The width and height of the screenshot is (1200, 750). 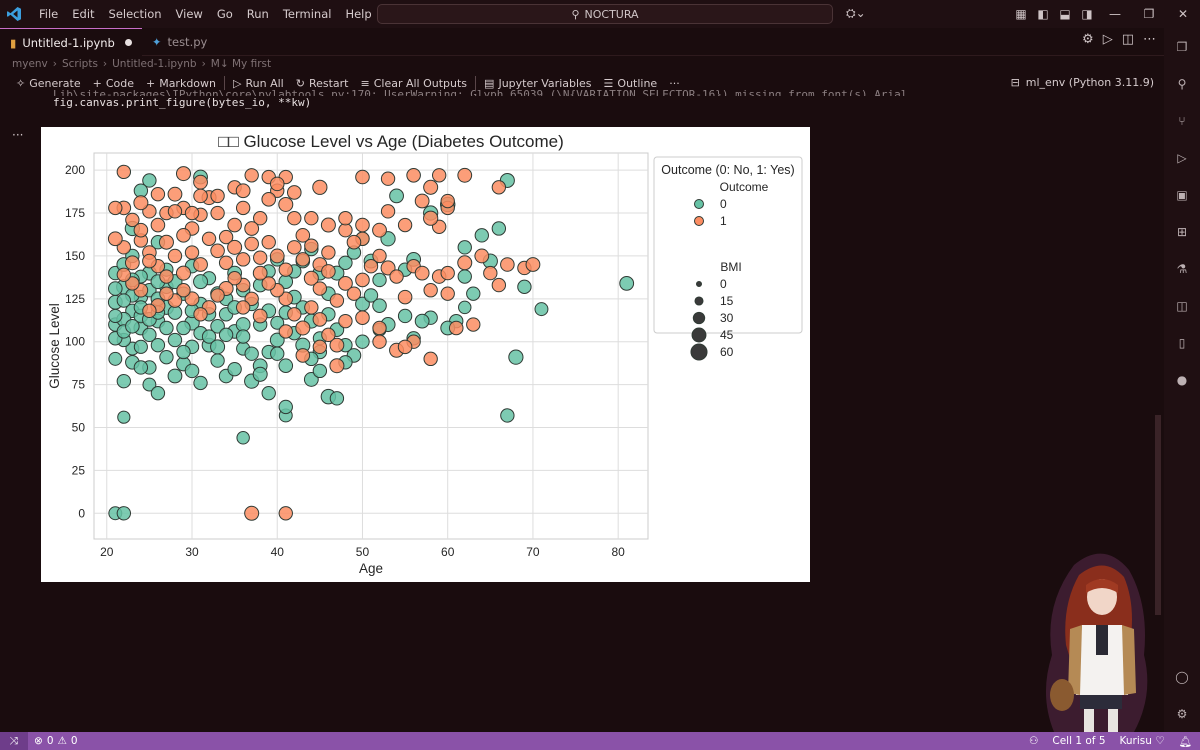 What do you see at coordinates (1183, 14) in the screenshot?
I see `close-window-icon: ✕` at bounding box center [1183, 14].